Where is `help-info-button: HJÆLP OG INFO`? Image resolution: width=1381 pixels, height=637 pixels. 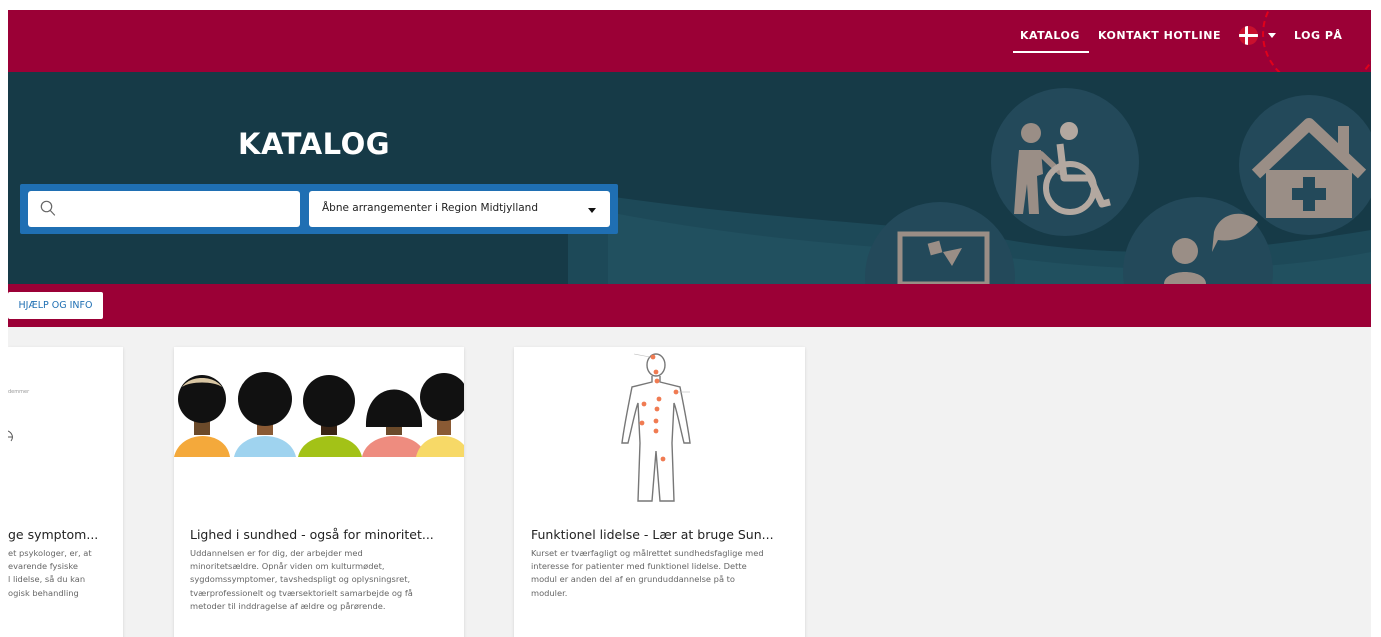 help-info-button: HJÆLP OG INFO is located at coordinates (55, 305).